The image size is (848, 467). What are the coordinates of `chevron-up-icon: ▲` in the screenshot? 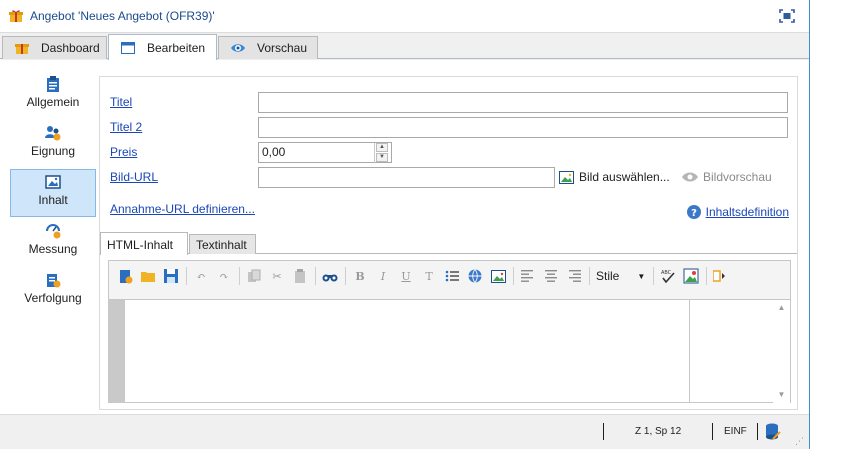 It's located at (781, 308).